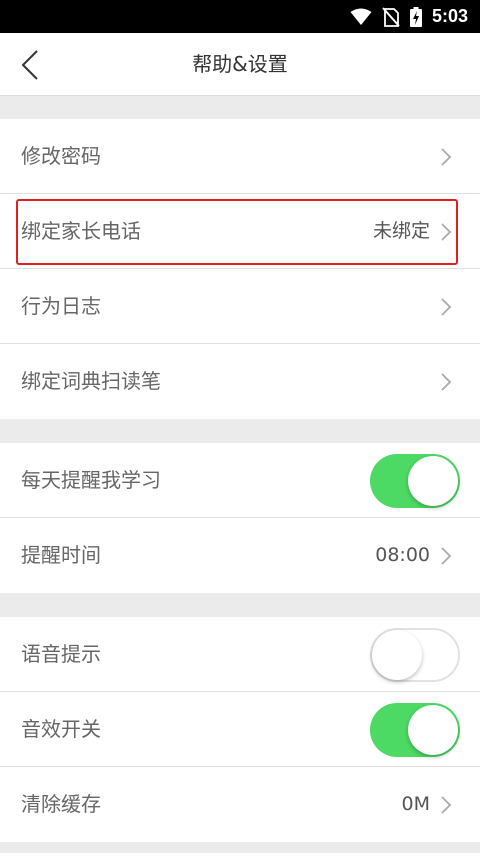  I want to click on row-label: 音效开关, so click(61, 729).